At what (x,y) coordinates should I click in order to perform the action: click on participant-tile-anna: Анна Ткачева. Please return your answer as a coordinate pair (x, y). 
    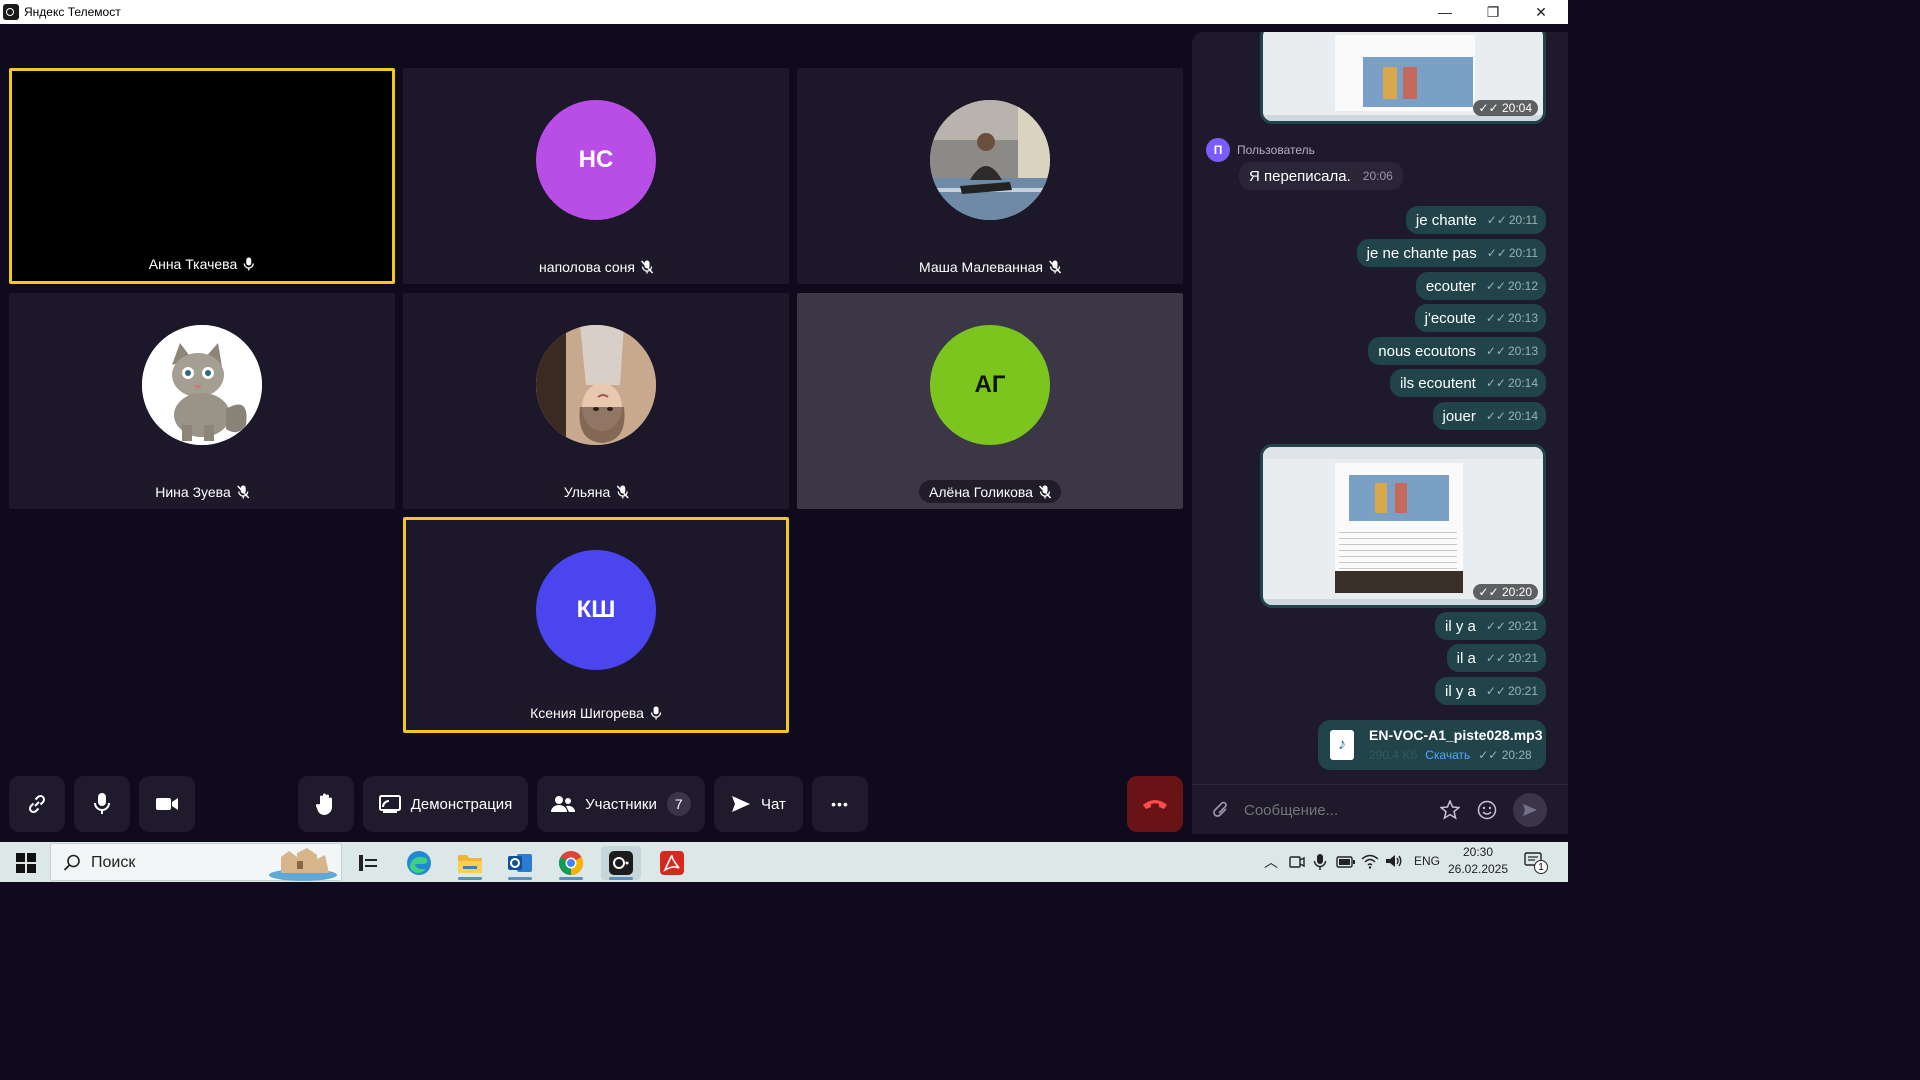
    Looking at the image, I should click on (202, 176).